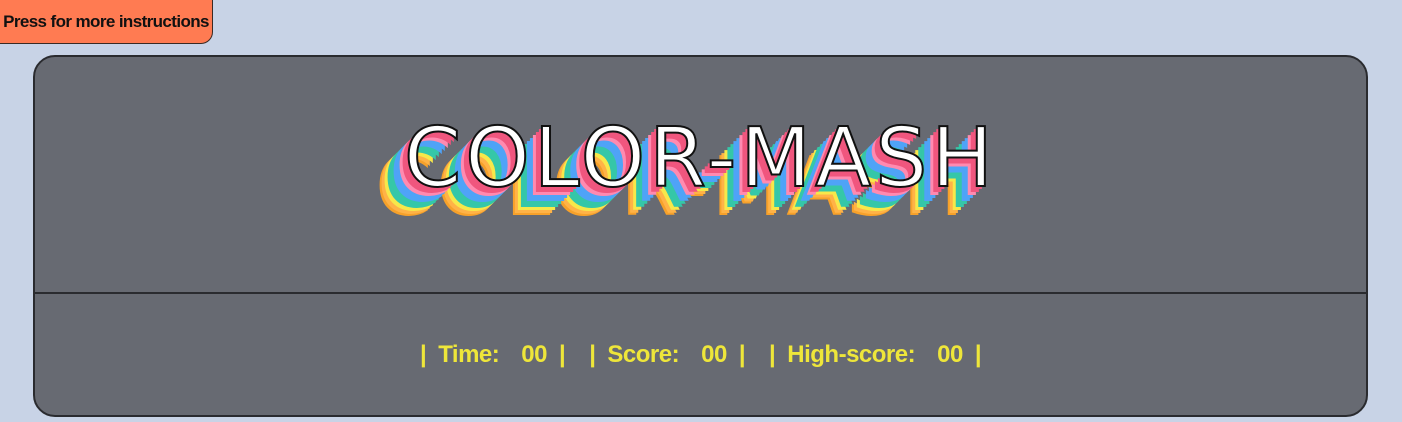  Describe the element at coordinates (700, 158) in the screenshot. I see `game-title: COLOR-MASH` at that location.